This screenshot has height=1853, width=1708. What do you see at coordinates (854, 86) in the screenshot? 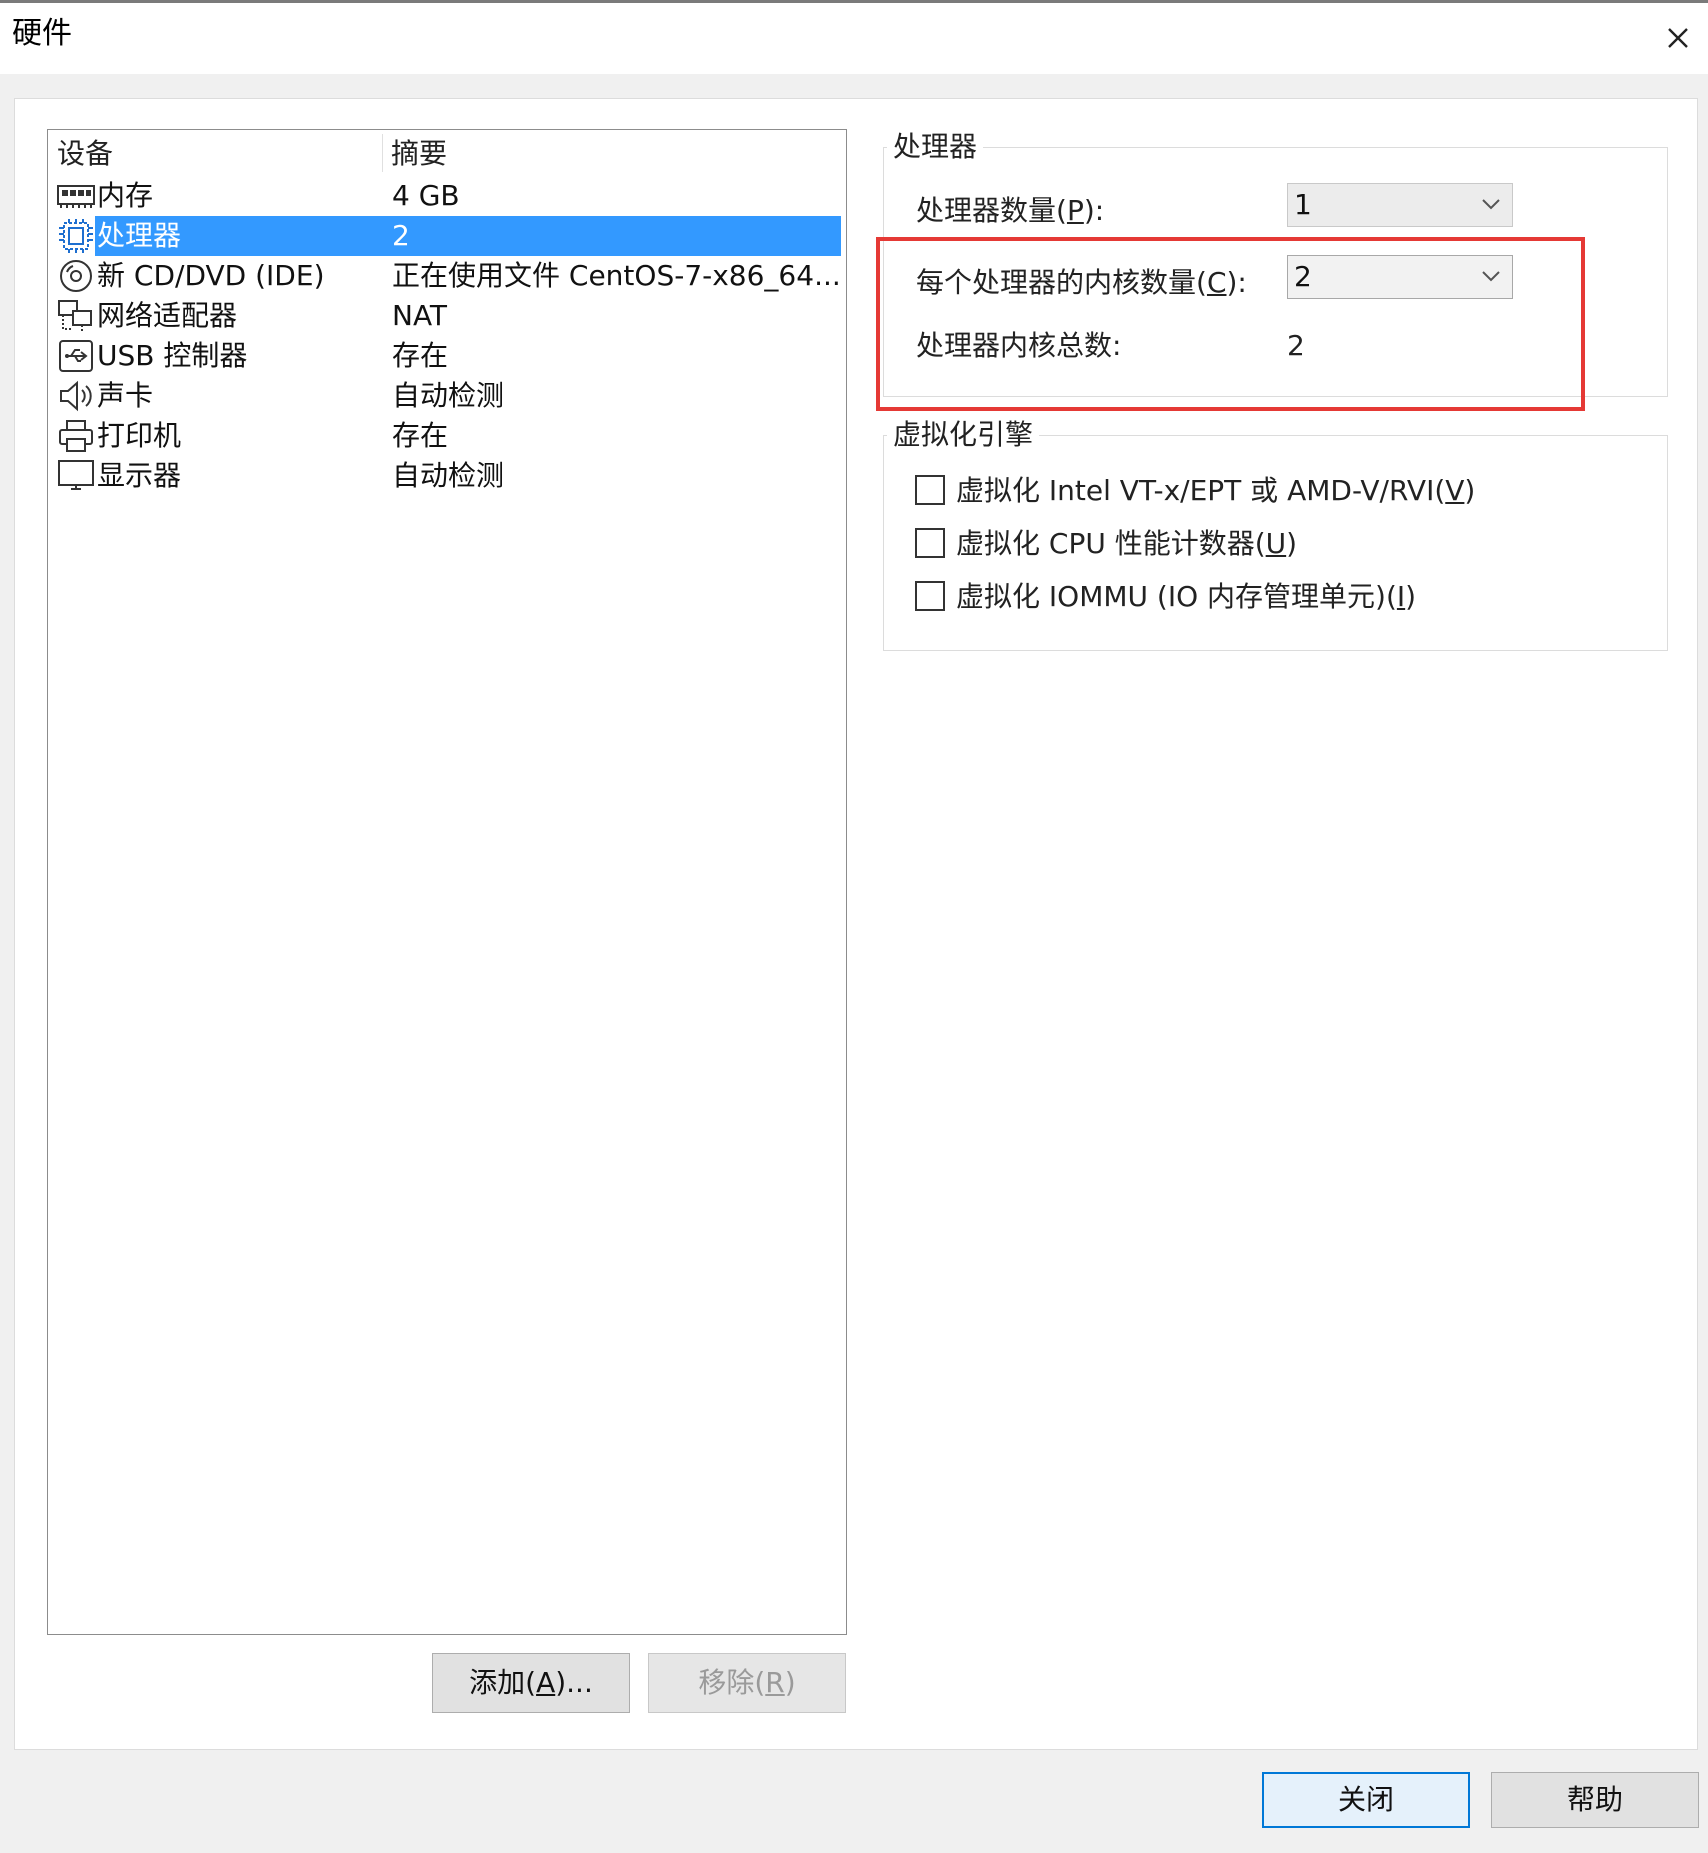
I see `title-separator` at bounding box center [854, 86].